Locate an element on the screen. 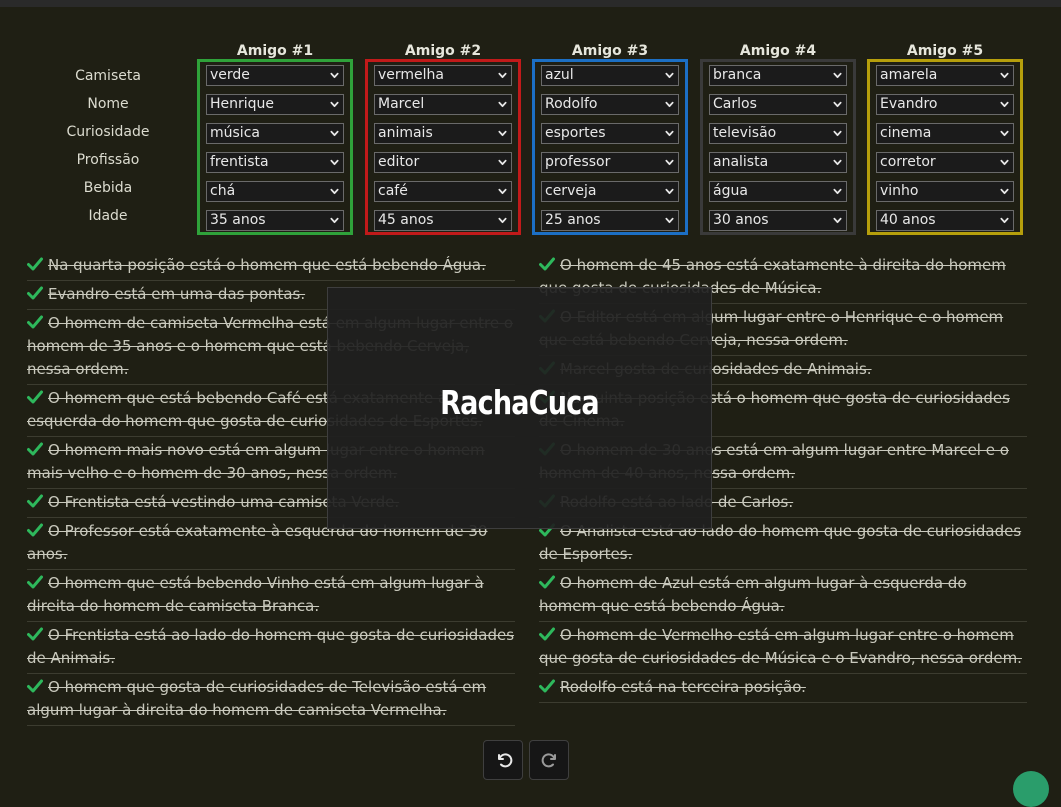 Image resolution: width=1061 pixels, height=807 pixels. select-camiseta: amarela is located at coordinates (945, 75).